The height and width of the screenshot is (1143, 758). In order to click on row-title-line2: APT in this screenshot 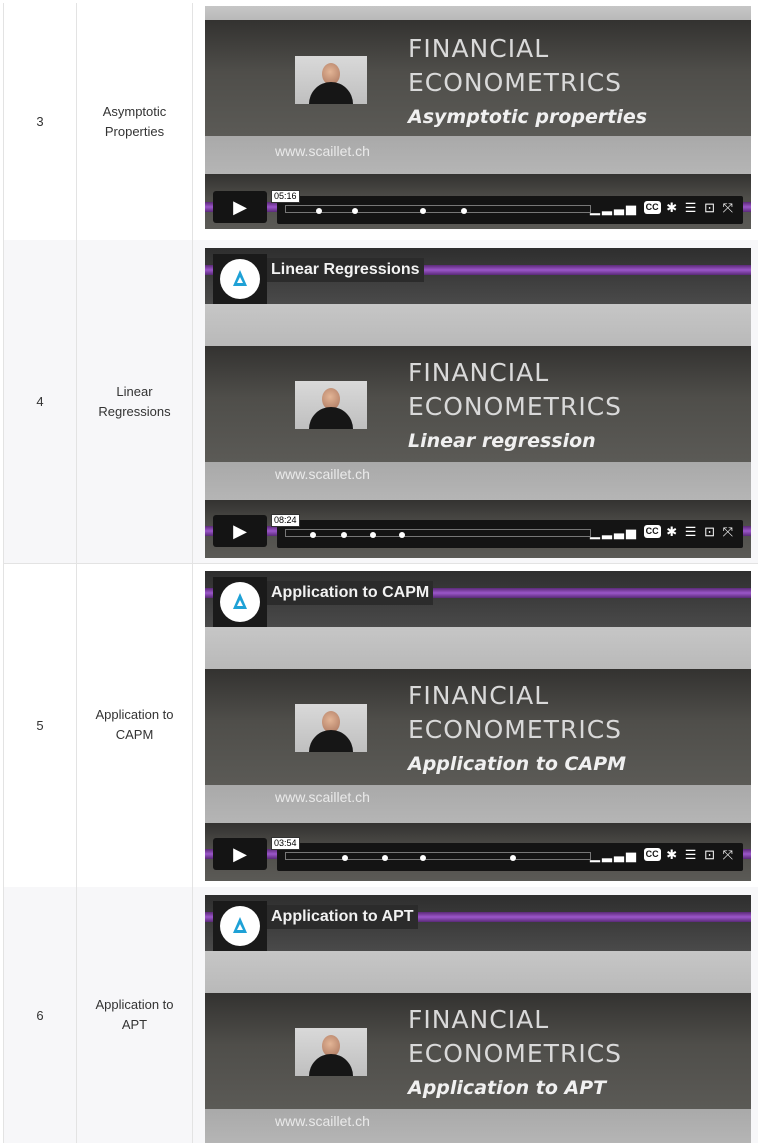, I will do `click(134, 1024)`.